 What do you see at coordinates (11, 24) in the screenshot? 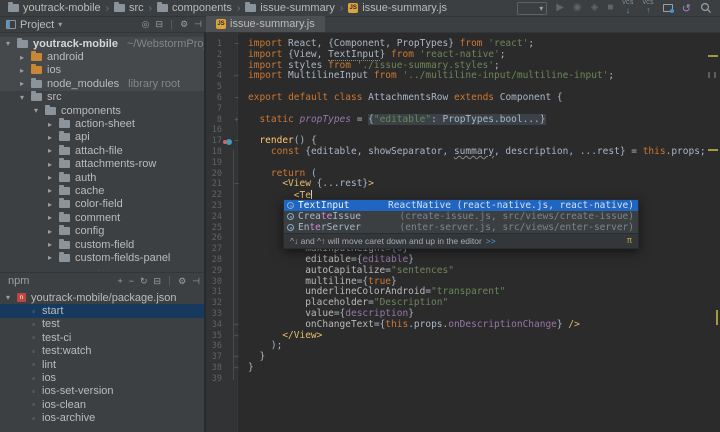
I see `project-tool-window-icon` at bounding box center [11, 24].